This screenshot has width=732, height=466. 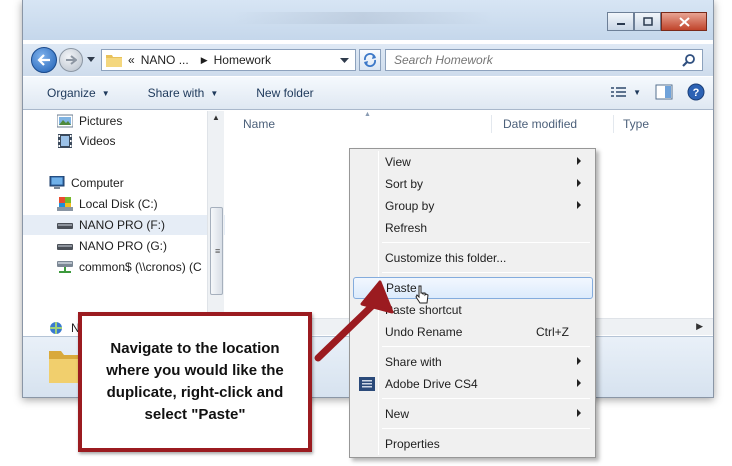 I want to click on mouse-cursor-icon, so click(x=422, y=294).